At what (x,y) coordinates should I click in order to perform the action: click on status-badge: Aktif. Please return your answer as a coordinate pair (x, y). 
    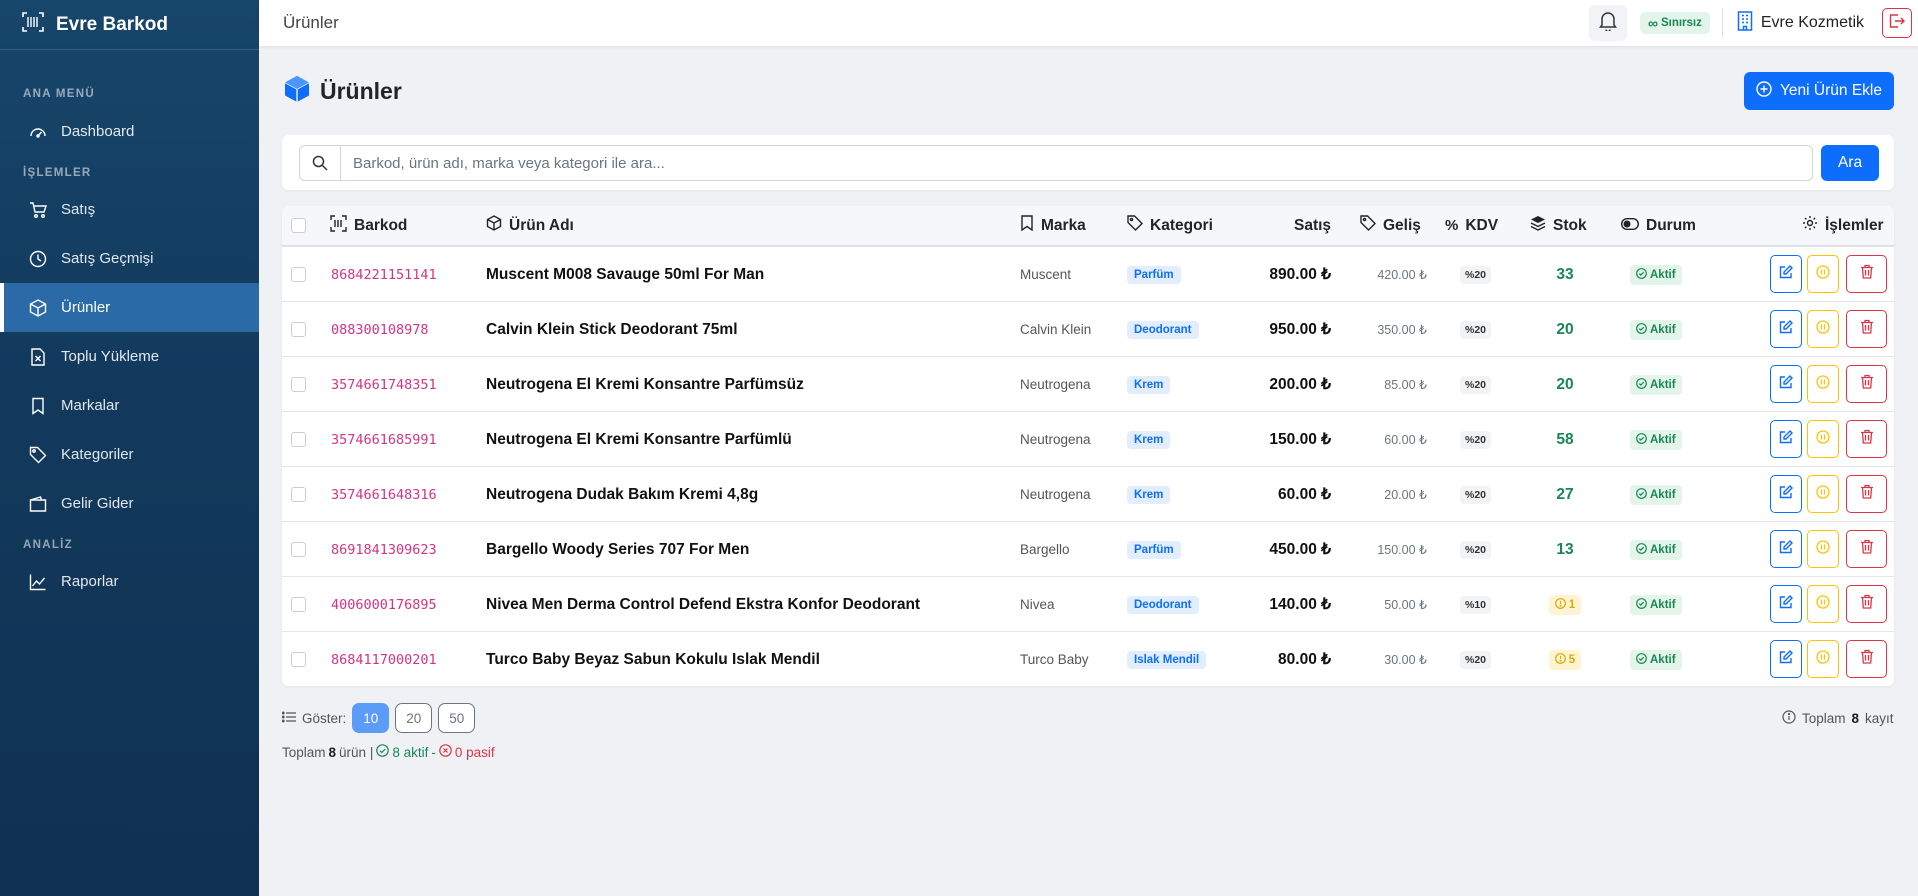
    Looking at the image, I should click on (1656, 274).